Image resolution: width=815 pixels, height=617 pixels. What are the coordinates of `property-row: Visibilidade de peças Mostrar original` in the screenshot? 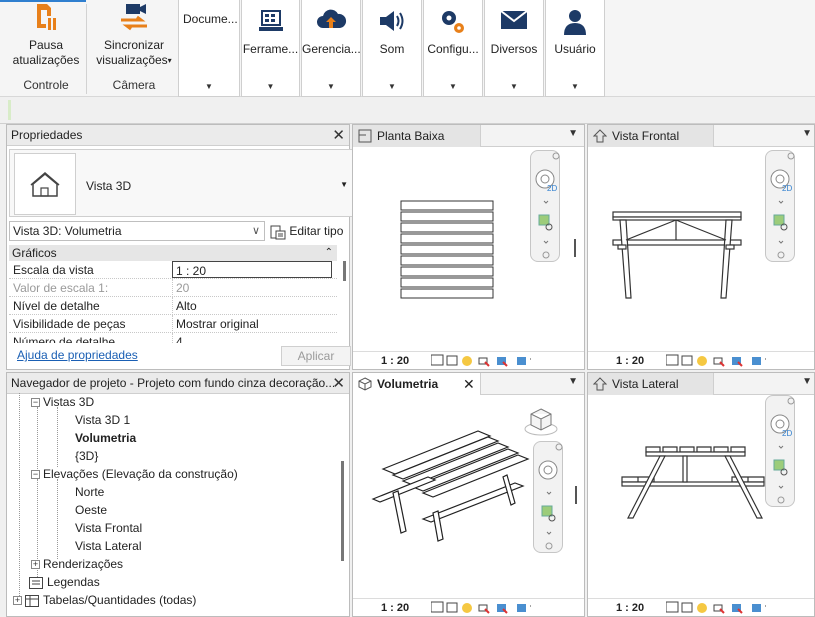 It's located at (173, 324).